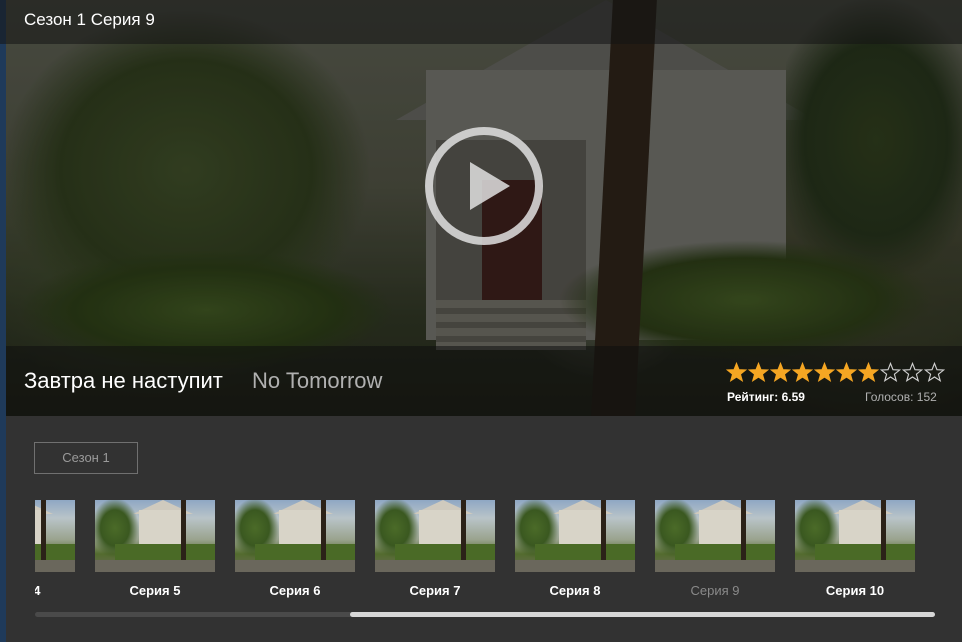 Image resolution: width=962 pixels, height=642 pixels. Describe the element at coordinates (642, 614) in the screenshot. I see `scrollbar-thumb` at that location.